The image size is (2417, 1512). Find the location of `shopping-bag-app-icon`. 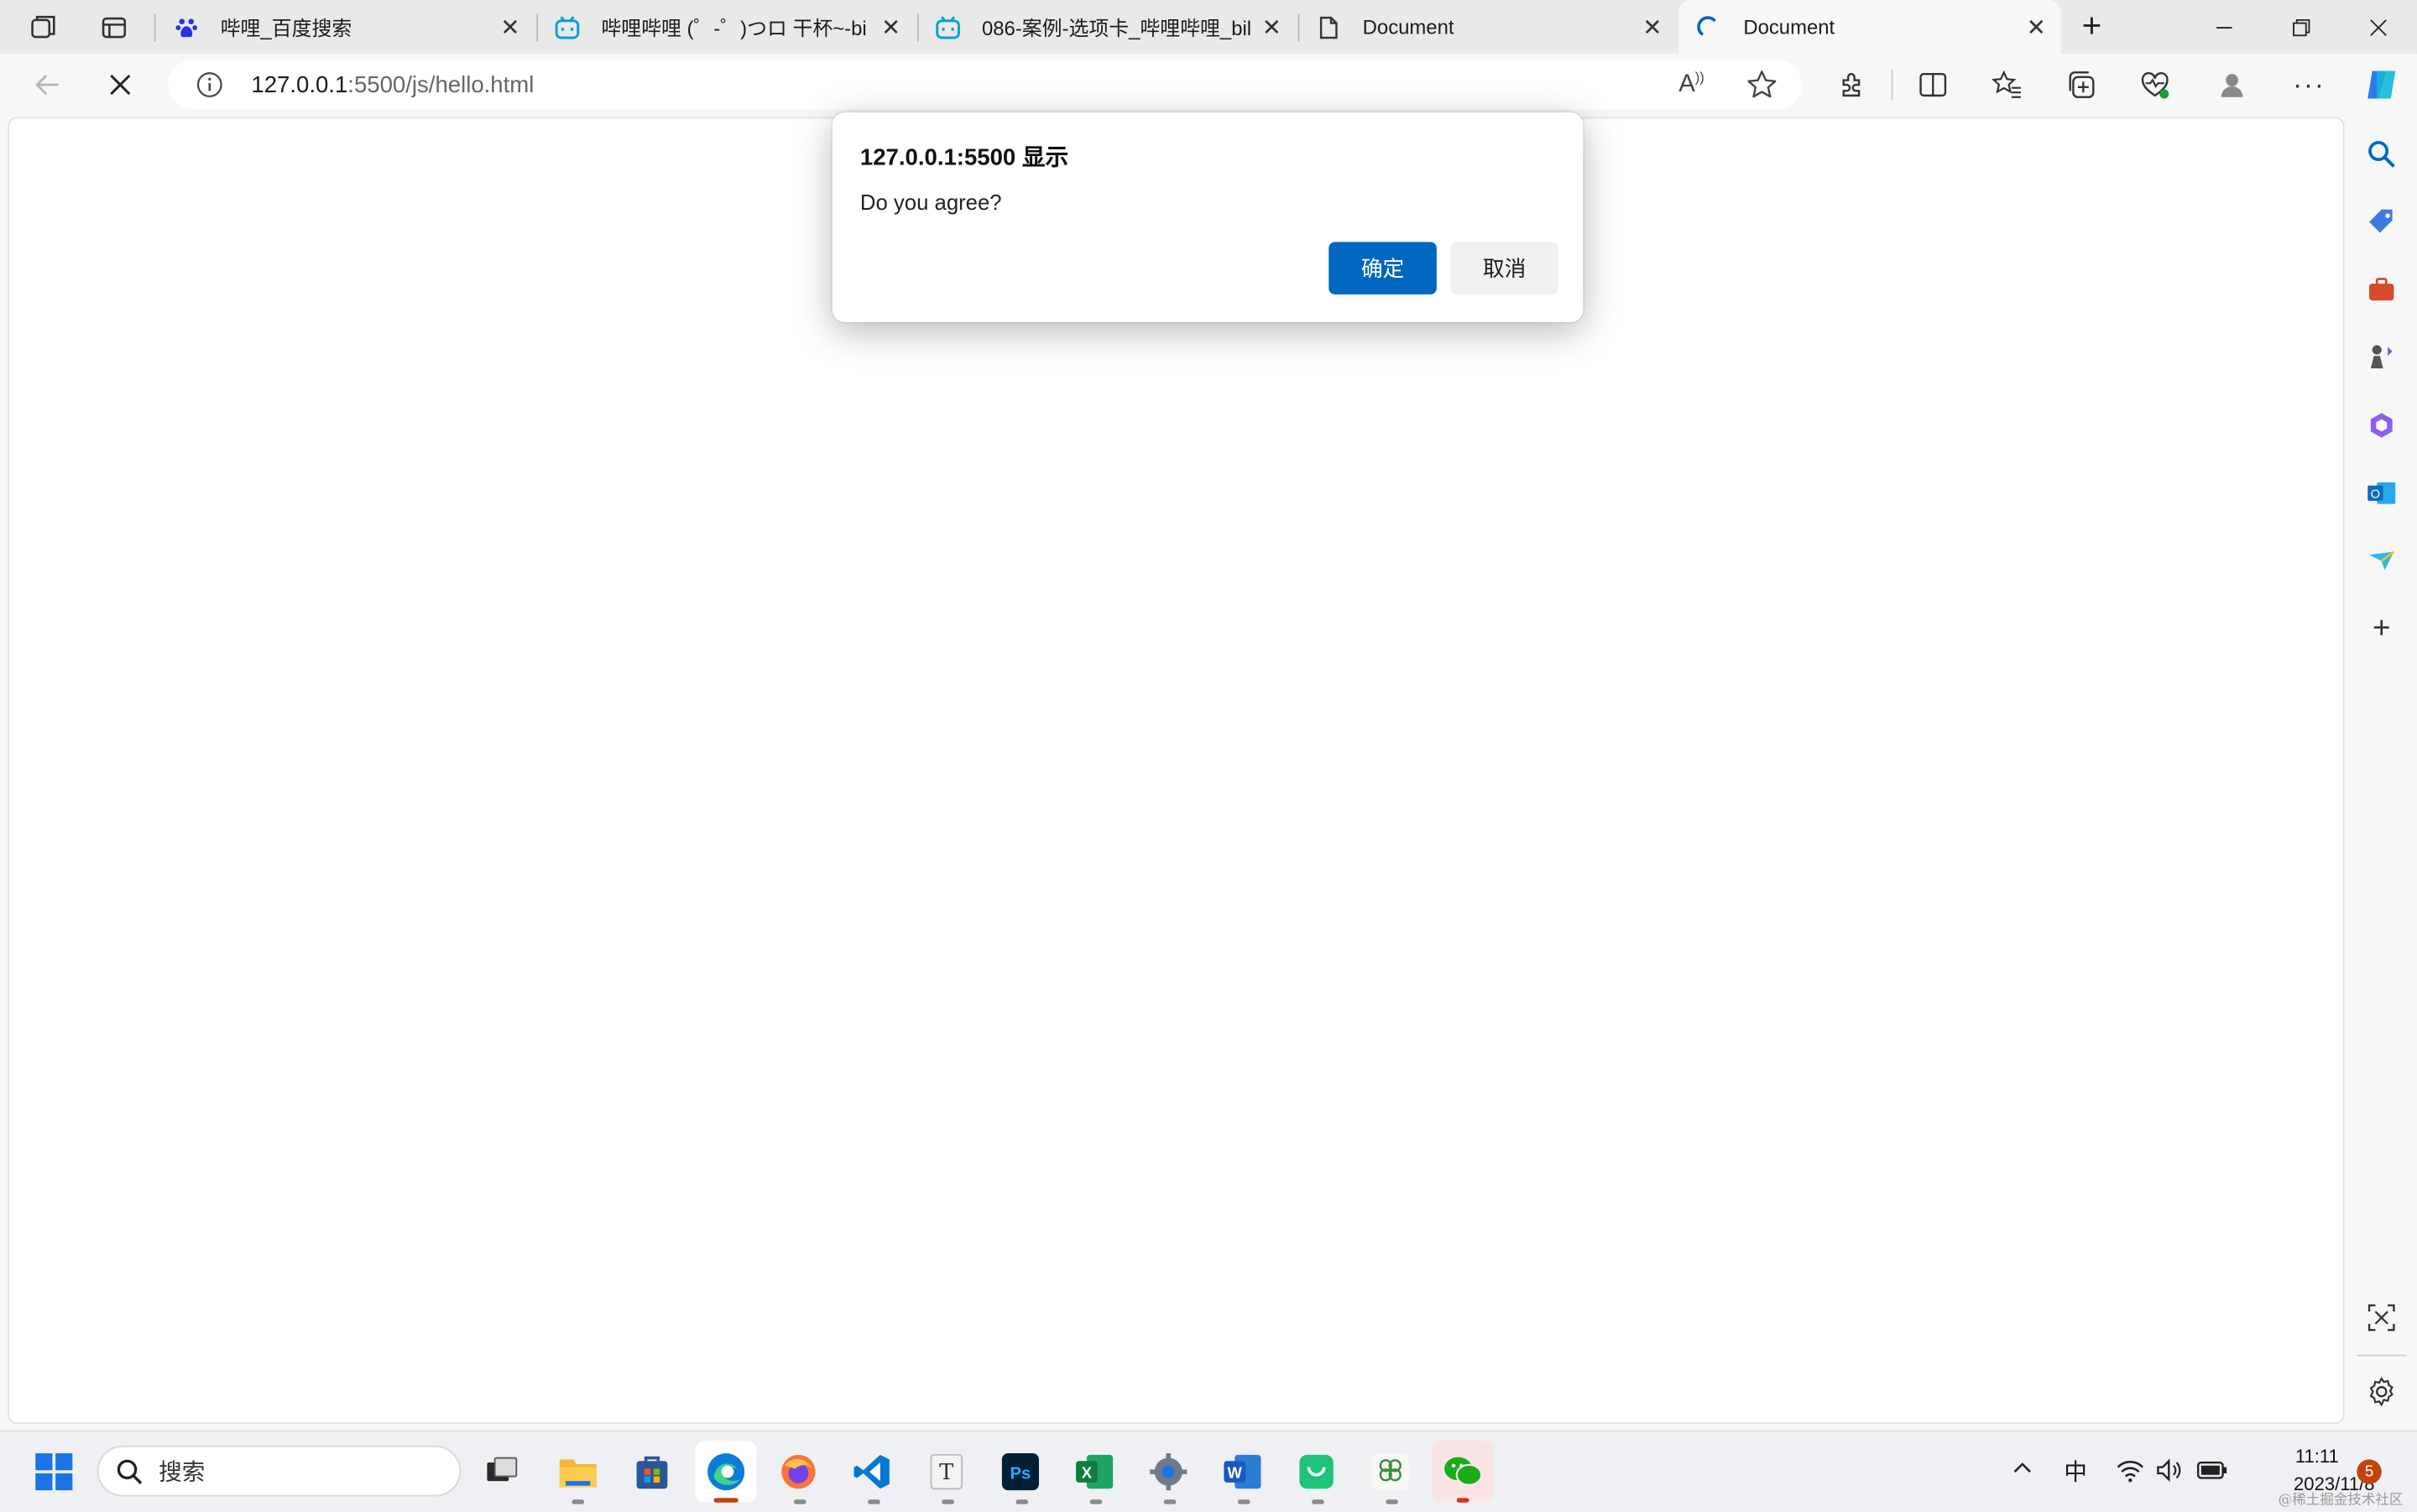

shopping-bag-app-icon is located at coordinates (1316, 1472).